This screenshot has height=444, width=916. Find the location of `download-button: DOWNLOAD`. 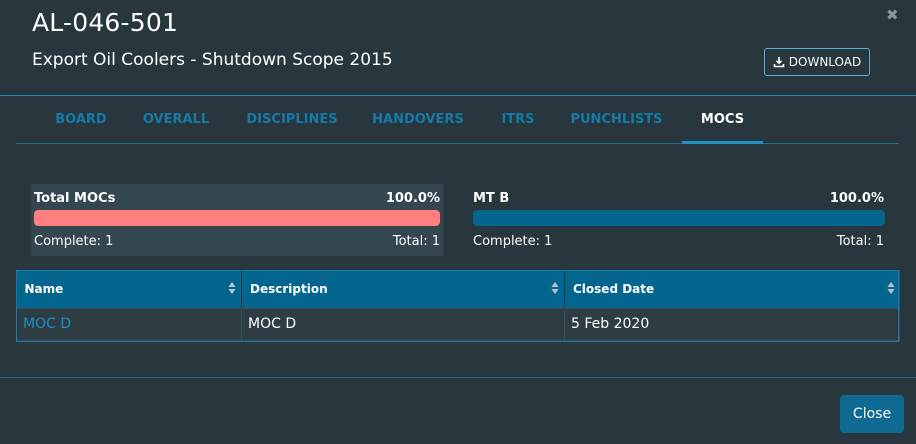

download-button: DOWNLOAD is located at coordinates (817, 62).